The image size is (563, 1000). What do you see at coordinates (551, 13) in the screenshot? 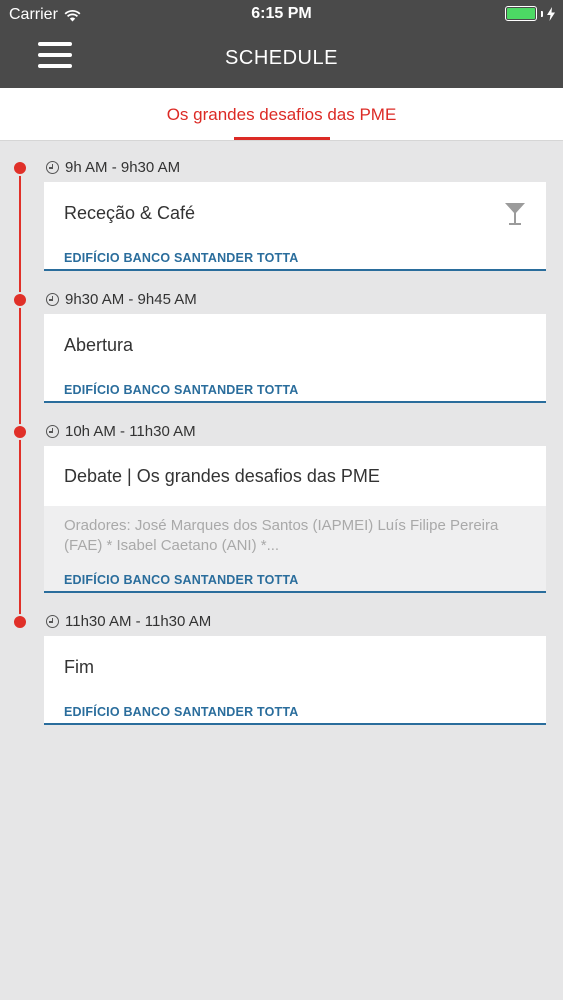
I see `charging-bolt-icon` at bounding box center [551, 13].